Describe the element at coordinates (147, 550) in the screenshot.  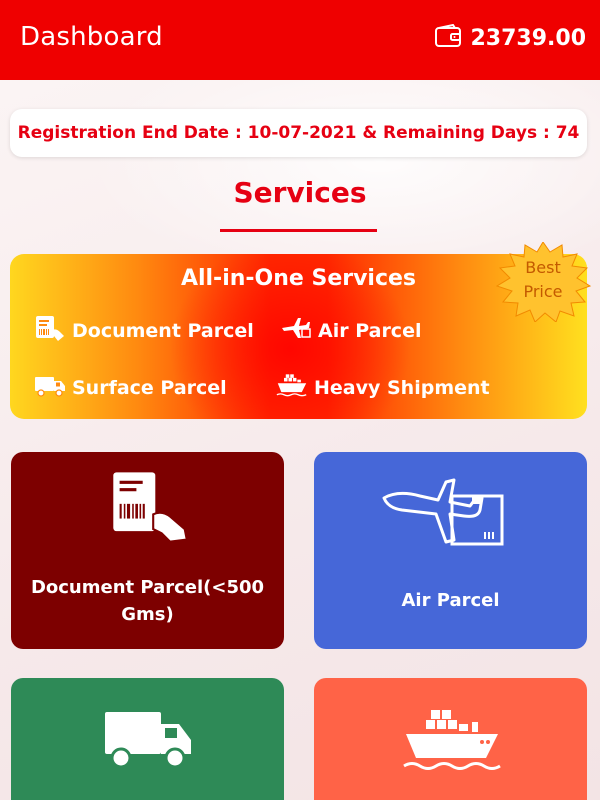
I see `service-card-document-parcel: Document Parcel(<500 Gms)` at that location.